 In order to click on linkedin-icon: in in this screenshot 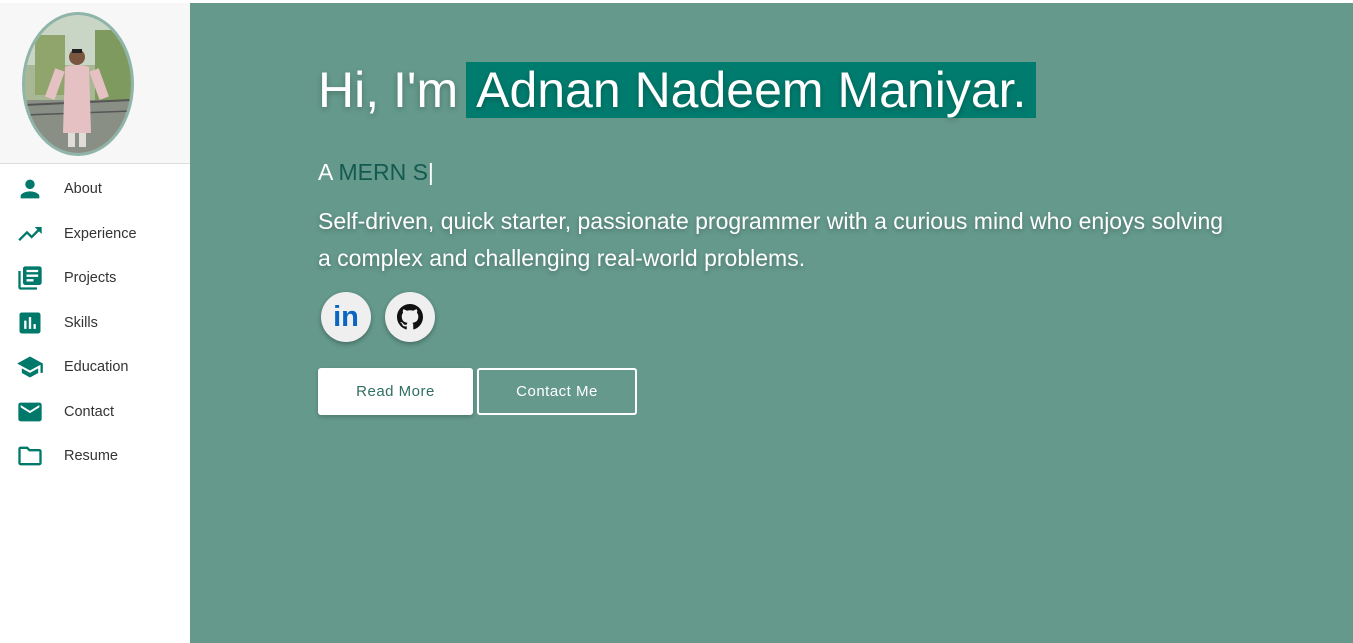, I will do `click(346, 317)`.